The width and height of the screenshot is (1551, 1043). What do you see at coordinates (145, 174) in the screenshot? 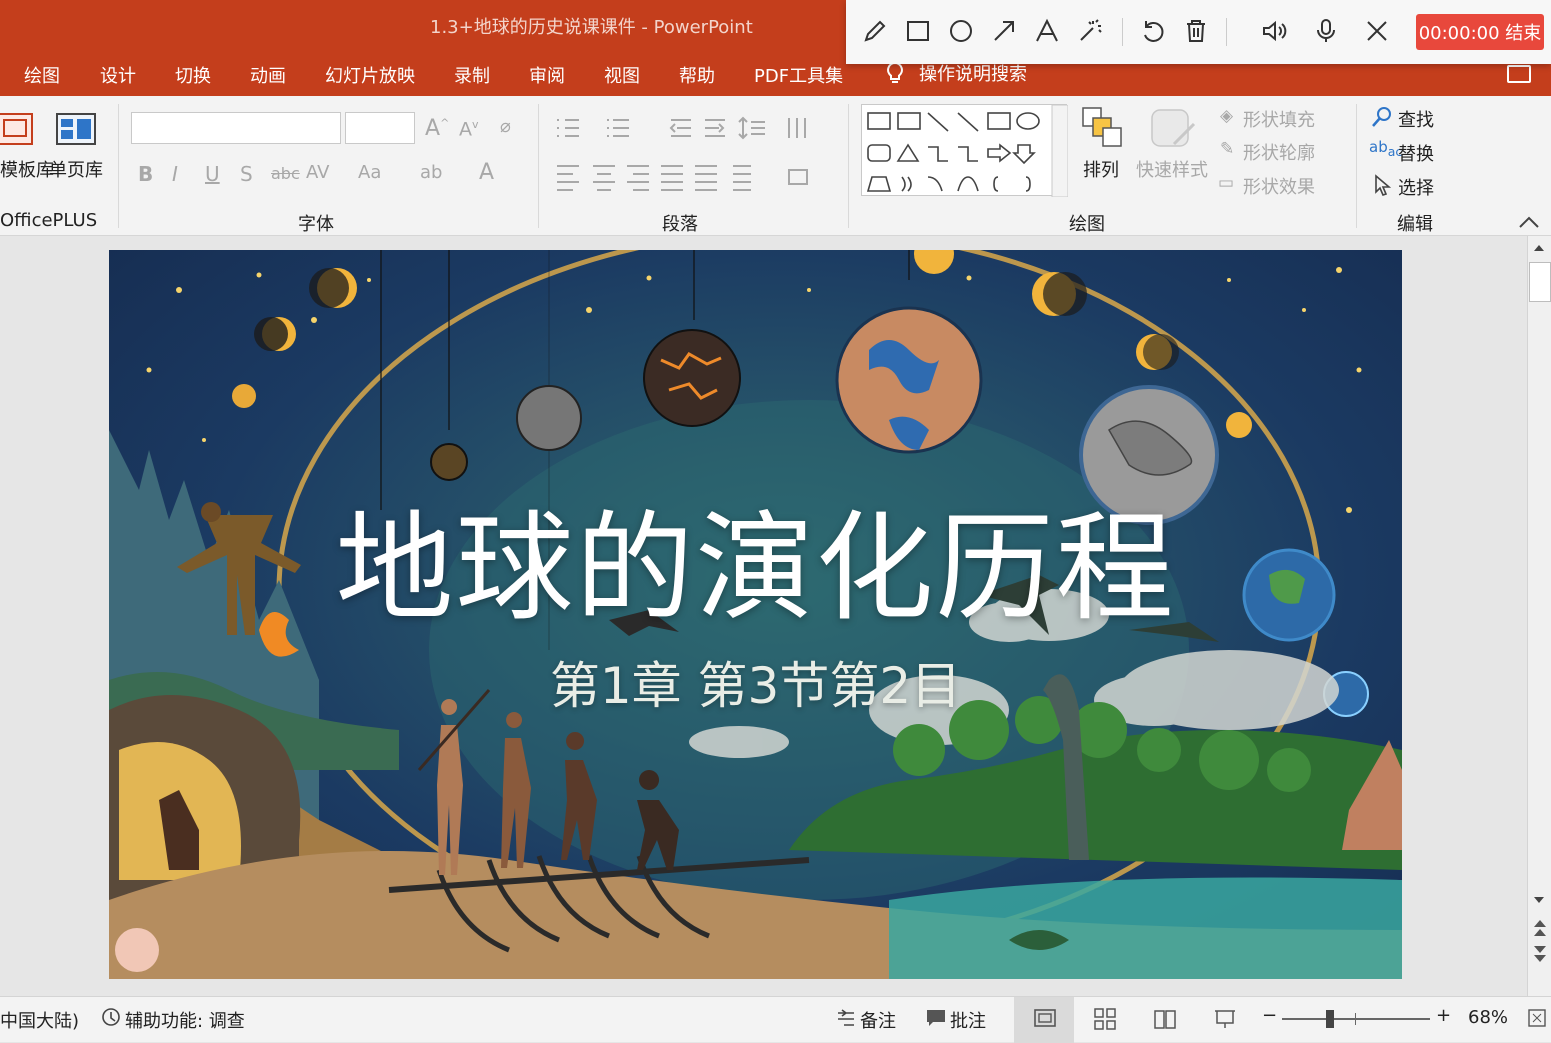
I see `bold-button: B` at bounding box center [145, 174].